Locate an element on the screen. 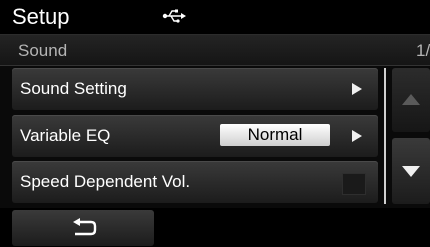 The width and height of the screenshot is (430, 247). page-indicator: 1/ is located at coordinates (423, 50).